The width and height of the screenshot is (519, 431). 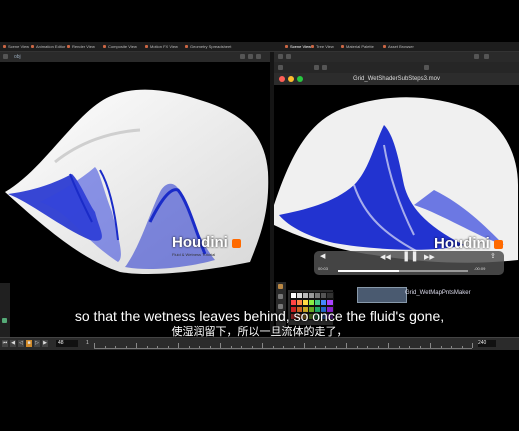 I want to click on timeline-ruler, so click(x=283, y=344).